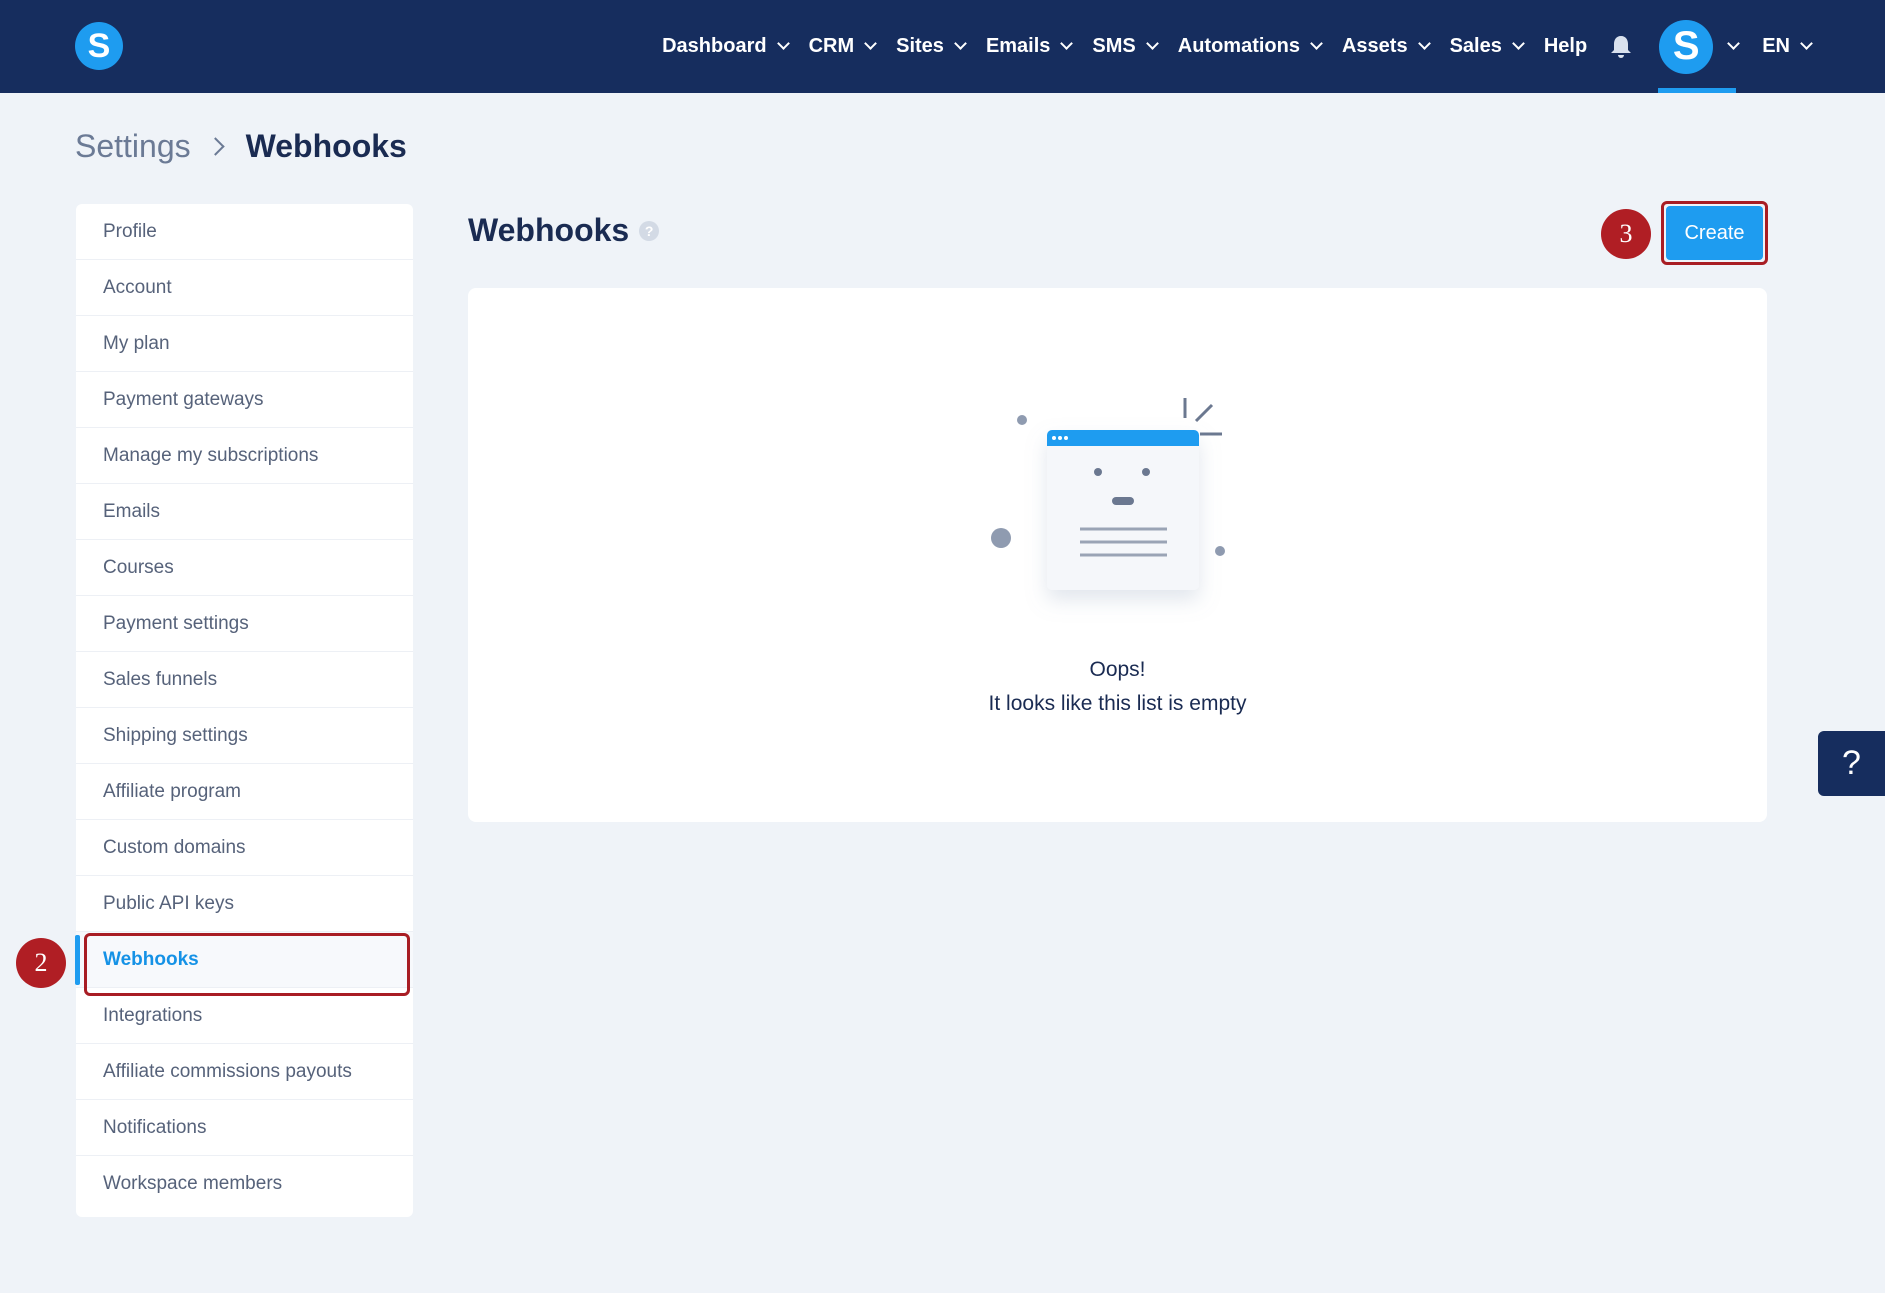 This screenshot has height=1293, width=1885. What do you see at coordinates (920, 46) in the screenshot?
I see `nav-label: Sites` at bounding box center [920, 46].